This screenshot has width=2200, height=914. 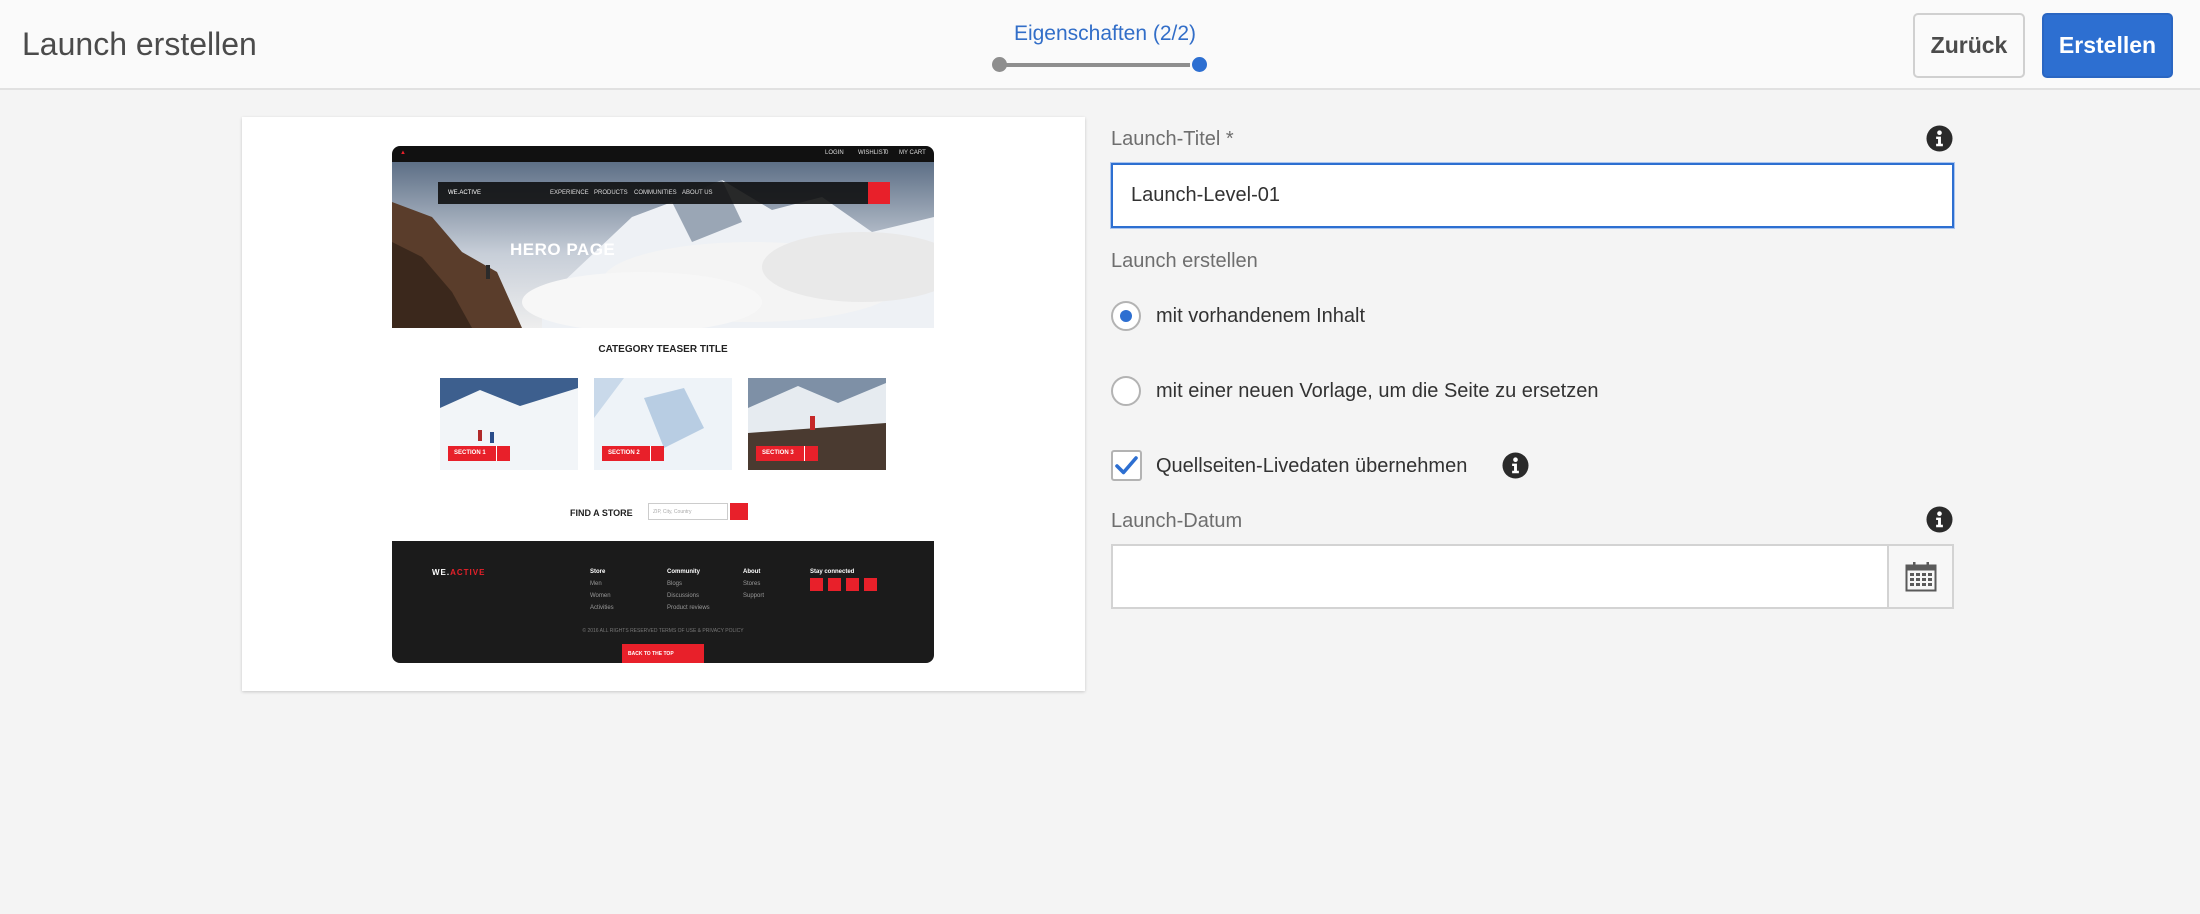 I want to click on thumb-nav-item: COMMUNITIES, so click(x=655, y=193).